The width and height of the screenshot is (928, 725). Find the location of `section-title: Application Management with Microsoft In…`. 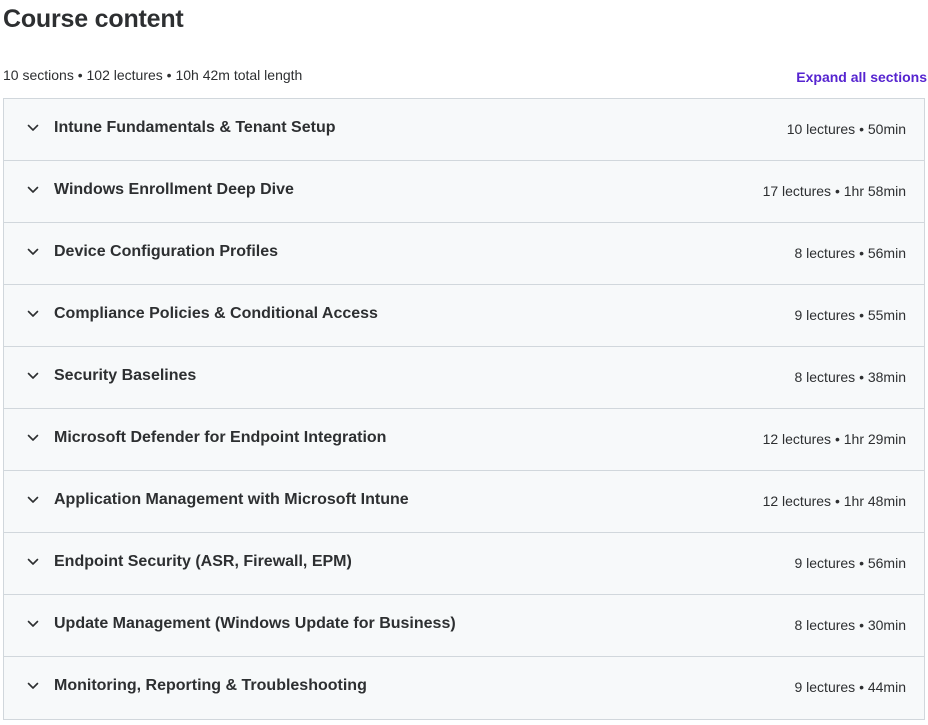

section-title: Application Management with Microsoft In… is located at coordinates (231, 499).